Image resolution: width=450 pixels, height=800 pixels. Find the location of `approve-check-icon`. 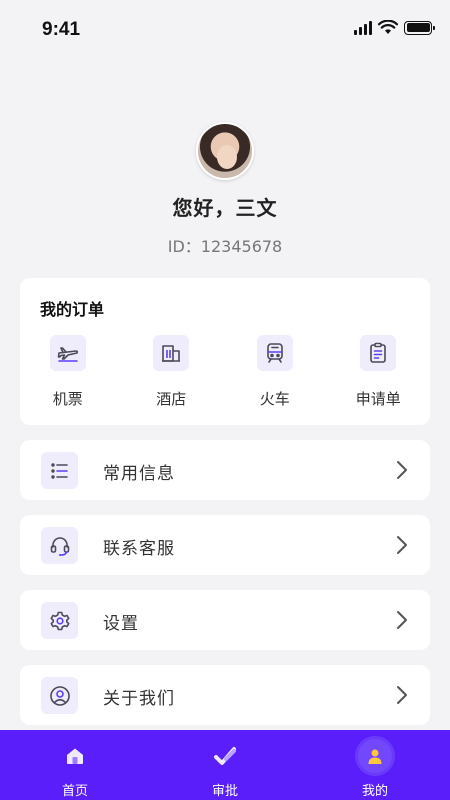

approve-check-icon is located at coordinates (225, 756).